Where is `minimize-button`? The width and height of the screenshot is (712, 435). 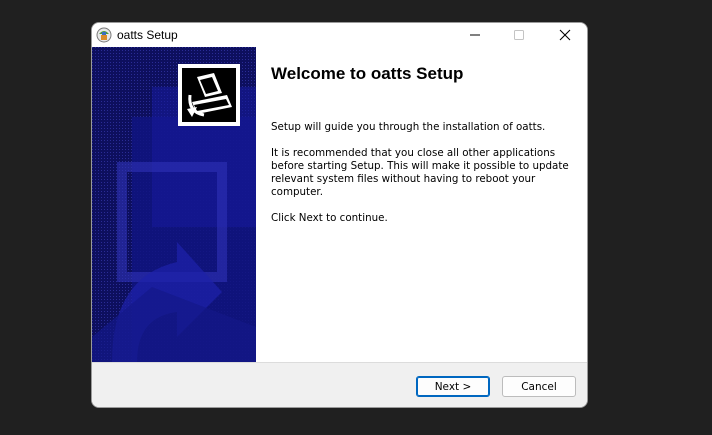
minimize-button is located at coordinates (475, 35).